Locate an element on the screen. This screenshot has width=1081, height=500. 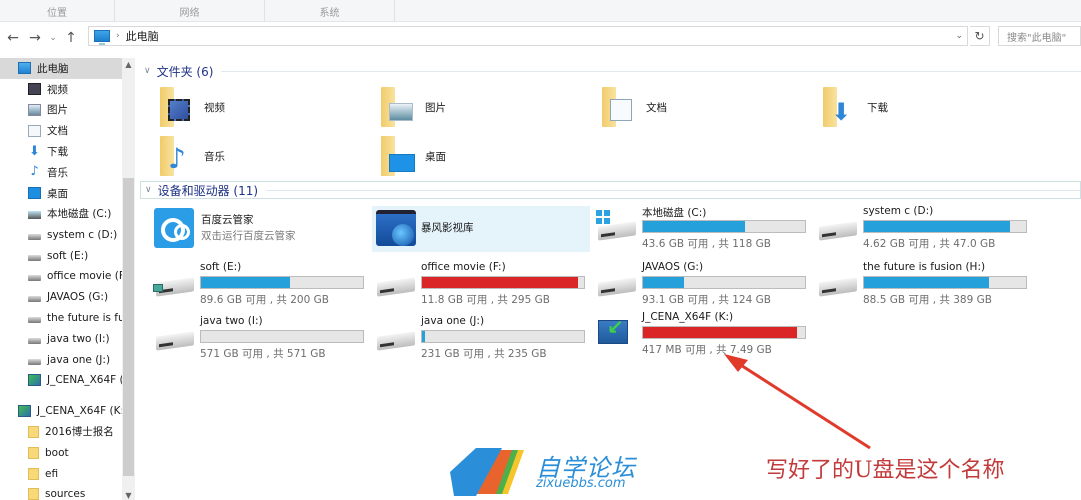
drive-capacity: 43.6 GB 可用 , 共 118 GB is located at coordinates (706, 244).